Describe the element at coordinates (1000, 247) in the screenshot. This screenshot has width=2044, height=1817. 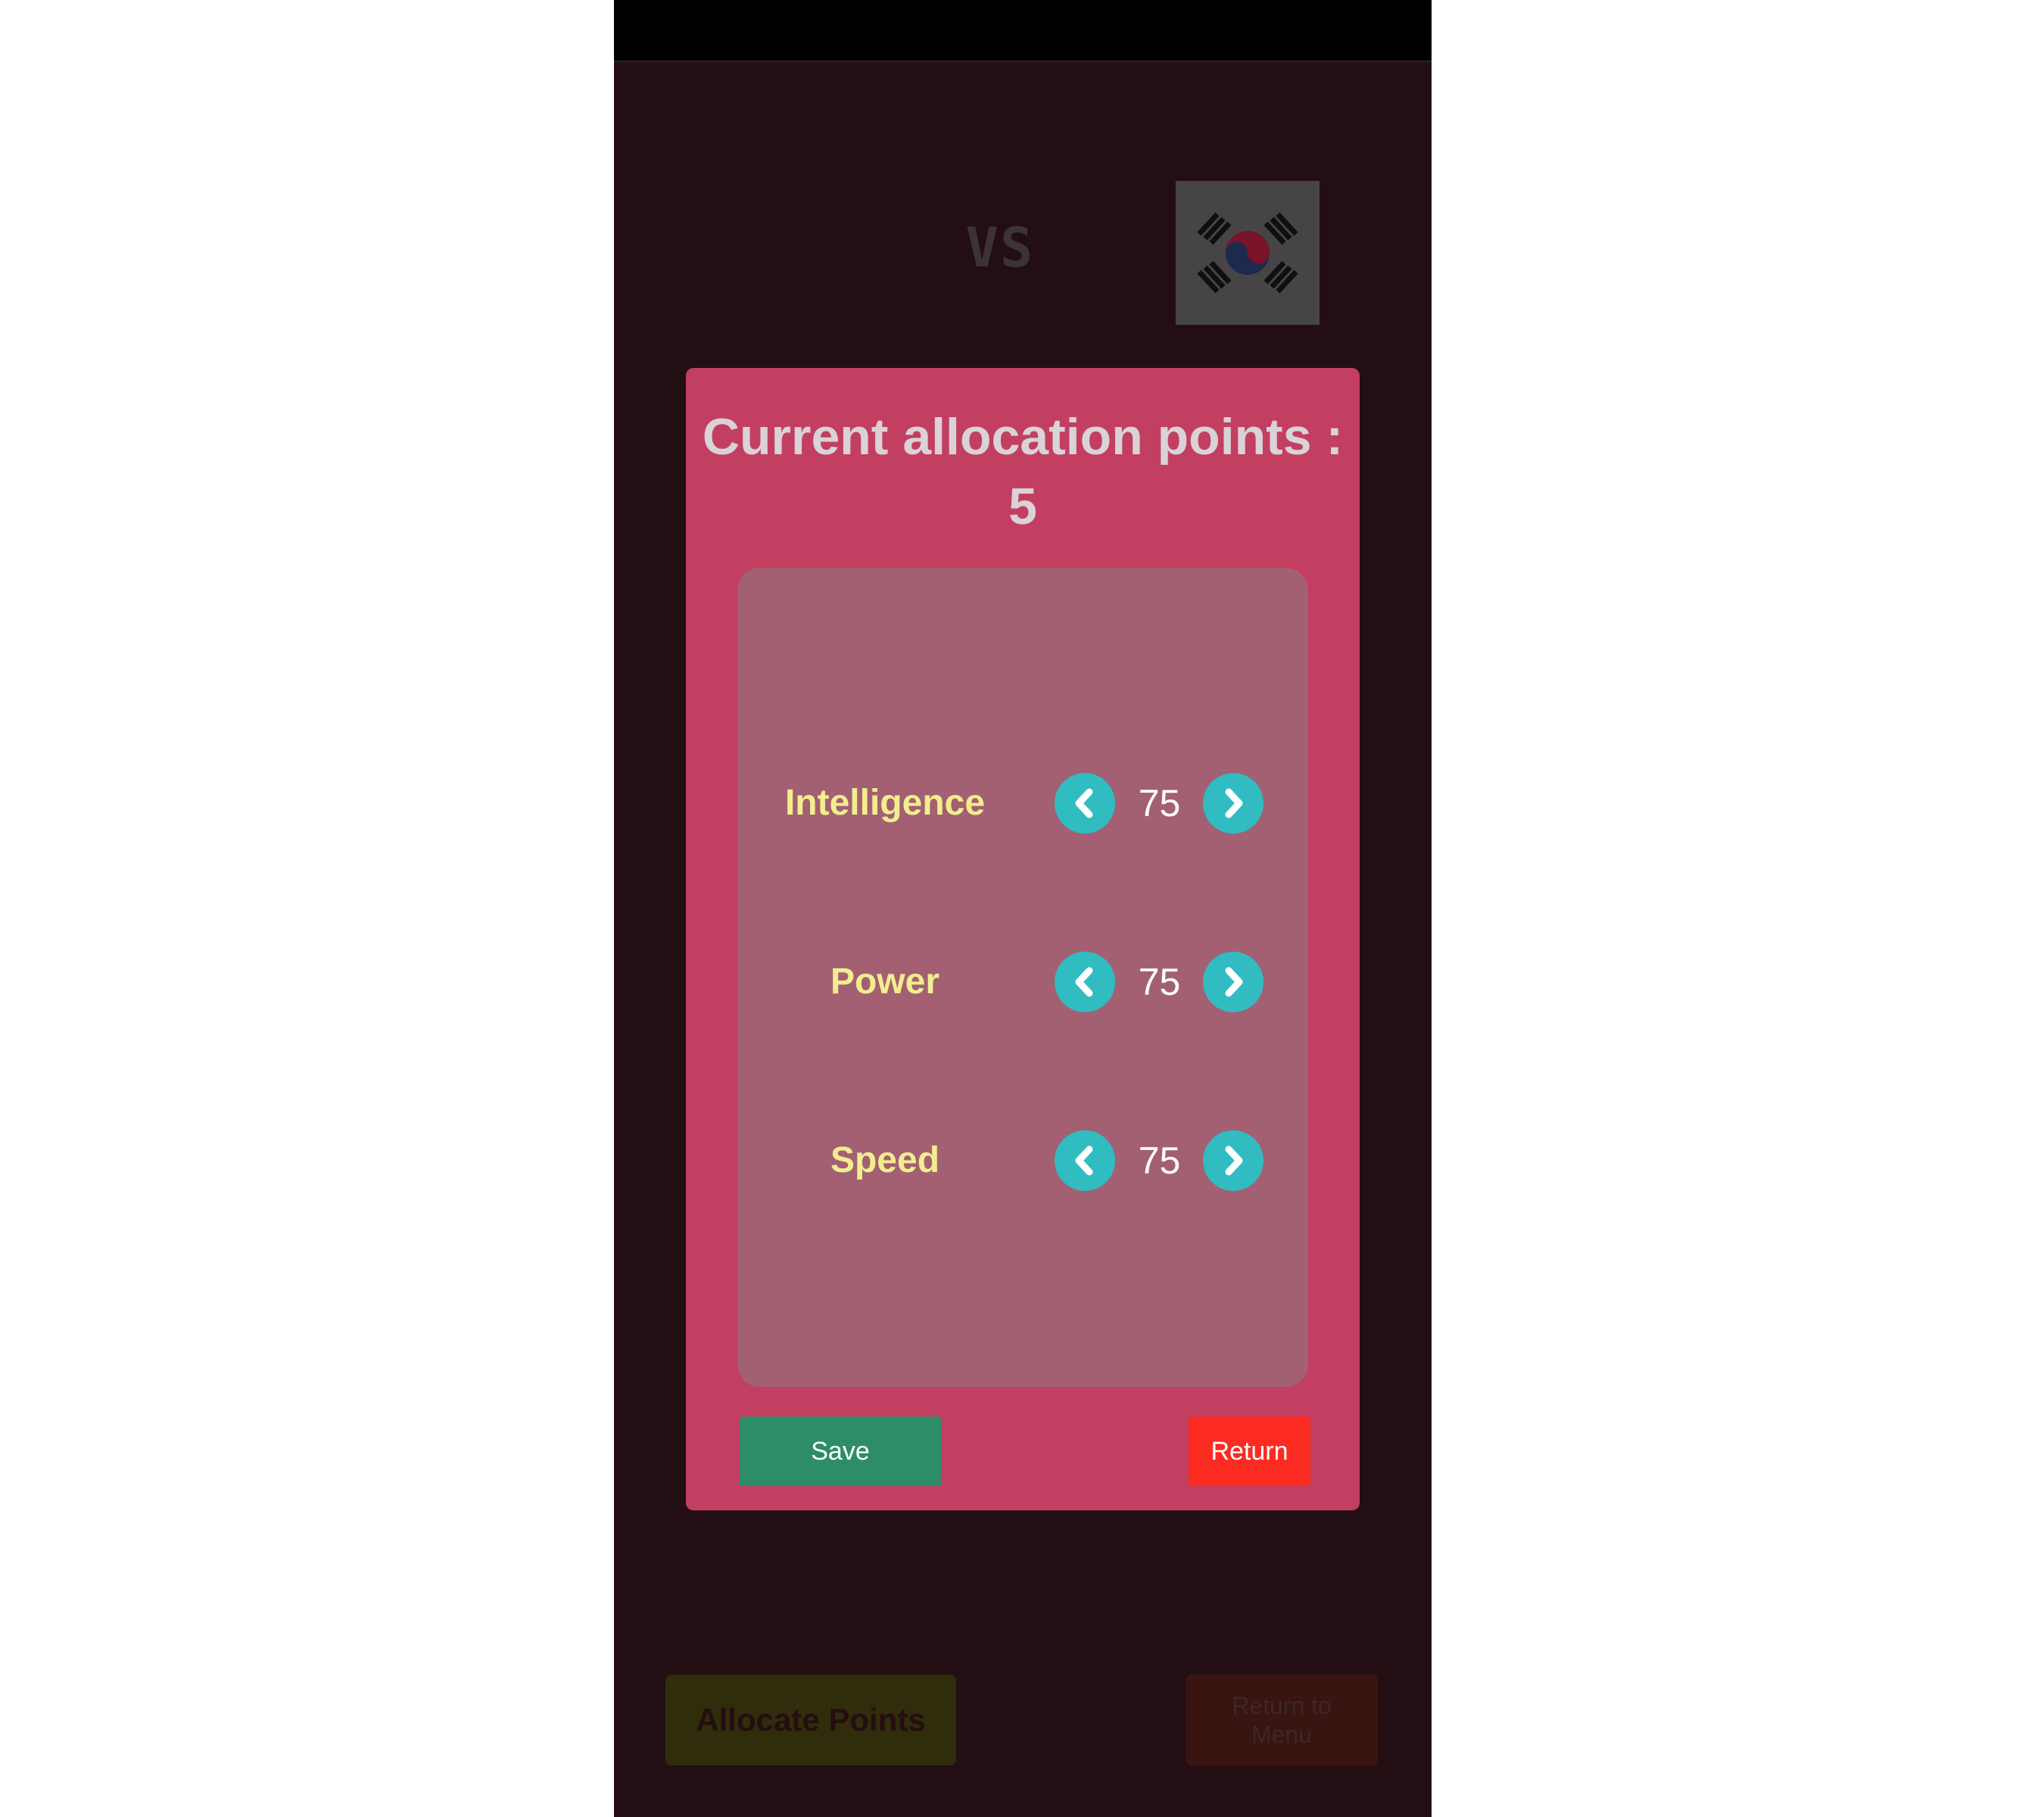
I see `vs-label: VS` at that location.